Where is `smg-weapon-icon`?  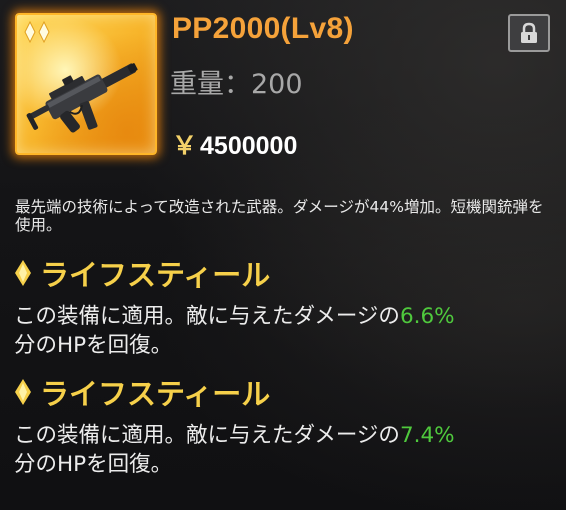
smg-weapon-icon is located at coordinates (82, 98).